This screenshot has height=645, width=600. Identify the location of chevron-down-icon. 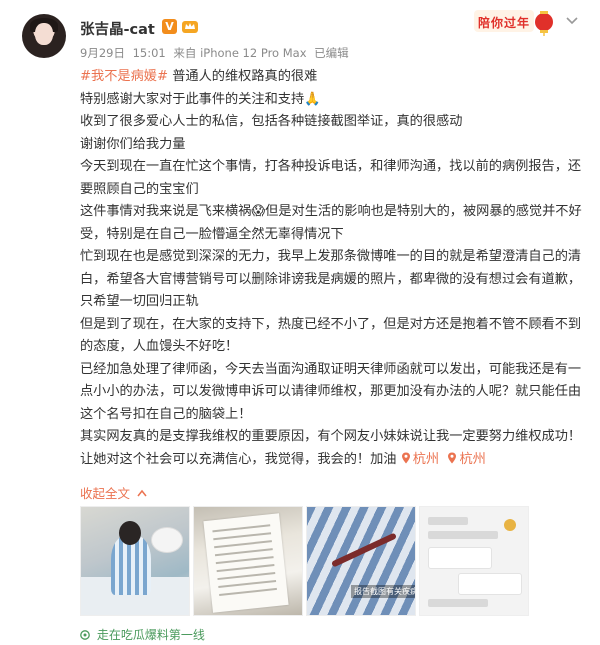
(572, 21).